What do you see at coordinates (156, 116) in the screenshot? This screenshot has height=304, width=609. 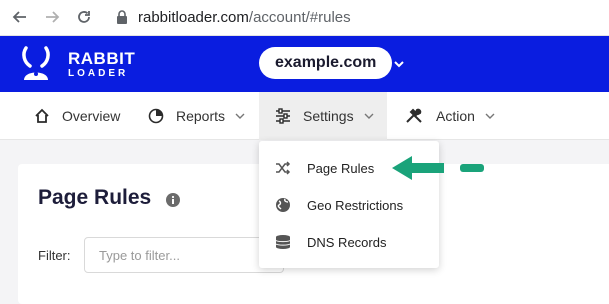 I see `pie-chart-icon` at bounding box center [156, 116].